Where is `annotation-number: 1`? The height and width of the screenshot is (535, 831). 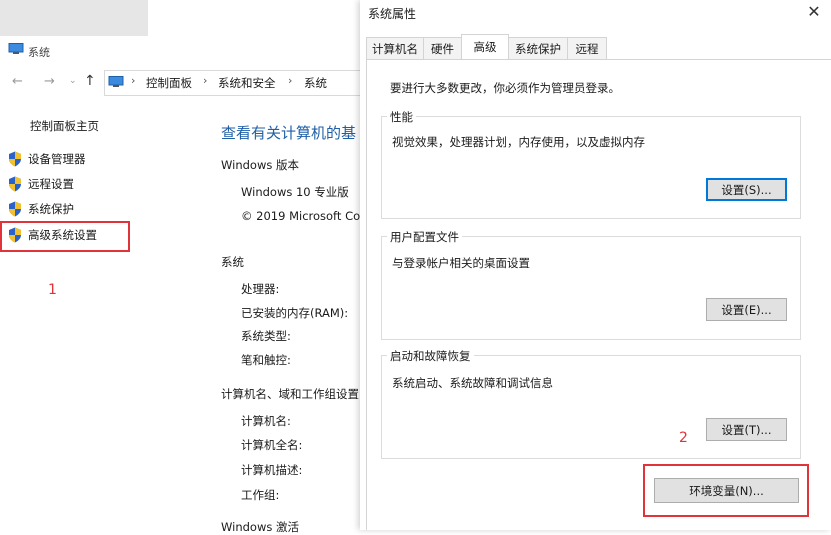 annotation-number: 1 is located at coordinates (52, 290).